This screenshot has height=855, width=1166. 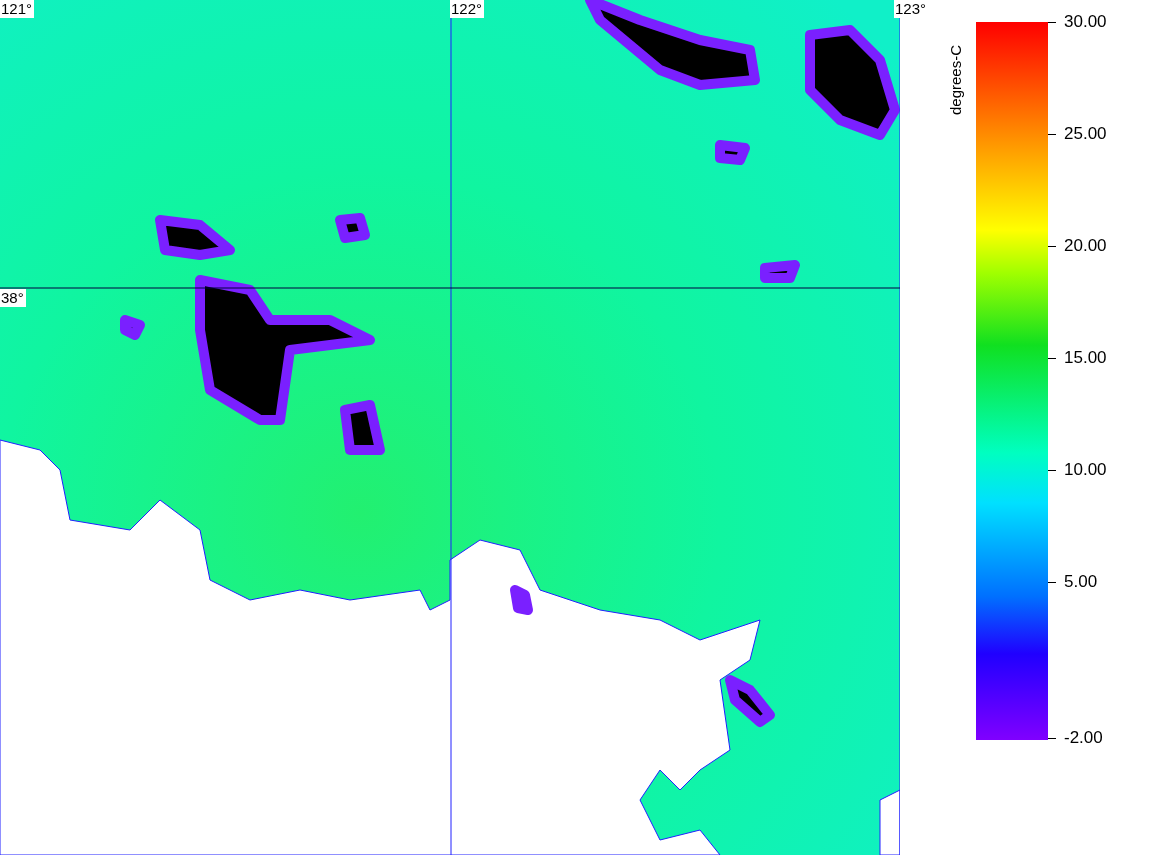 What do you see at coordinates (1081, 582) in the screenshot?
I see `scale-tick-label: 5.00` at bounding box center [1081, 582].